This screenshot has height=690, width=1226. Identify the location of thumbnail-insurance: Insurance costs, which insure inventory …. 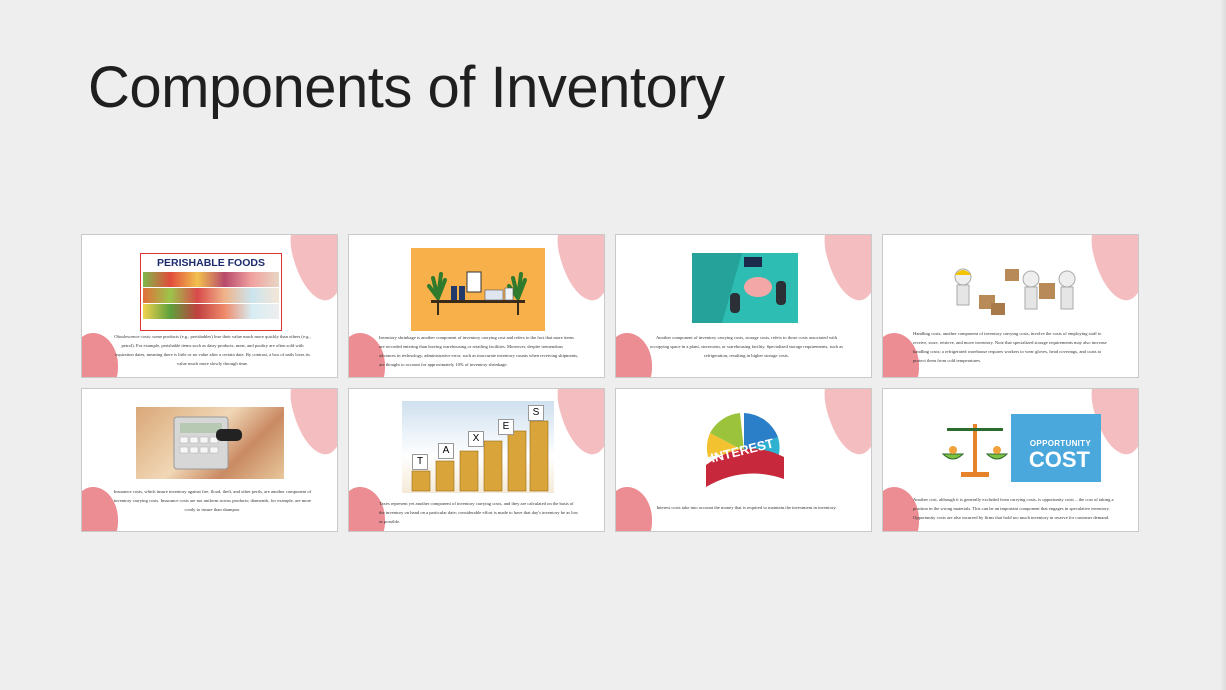
(209, 460).